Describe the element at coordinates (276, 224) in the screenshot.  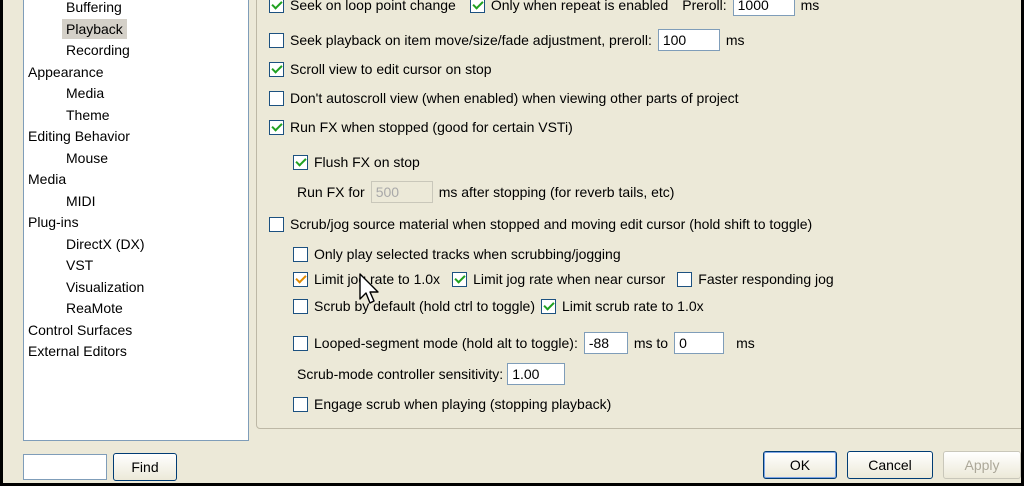
I see `scrub-jog-checkbox` at that location.